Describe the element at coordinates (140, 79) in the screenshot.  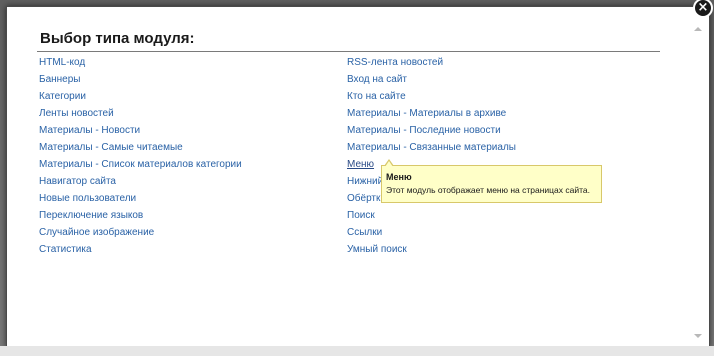
I see `module-link: Баннеры` at that location.